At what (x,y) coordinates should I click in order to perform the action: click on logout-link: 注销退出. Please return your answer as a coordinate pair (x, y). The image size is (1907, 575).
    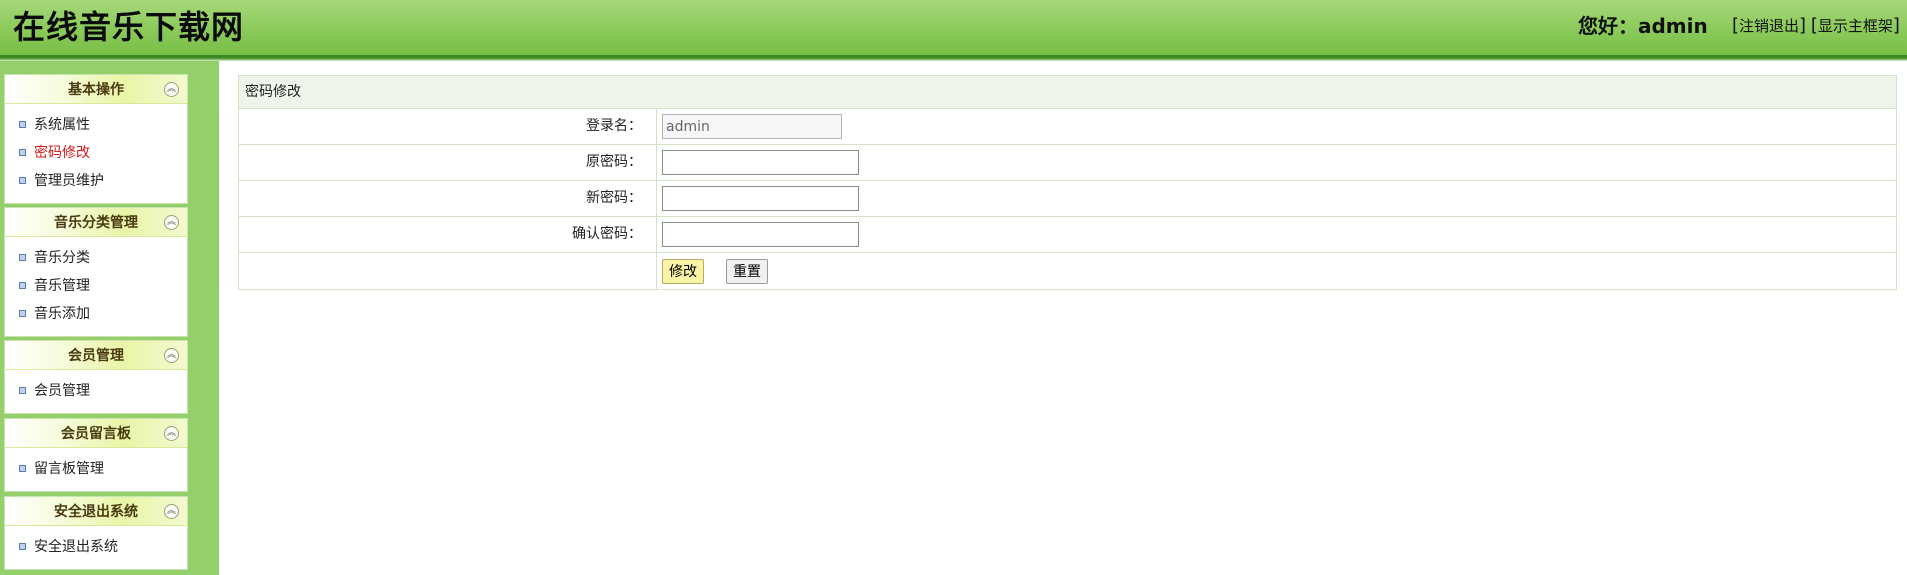
    Looking at the image, I should click on (1769, 26).